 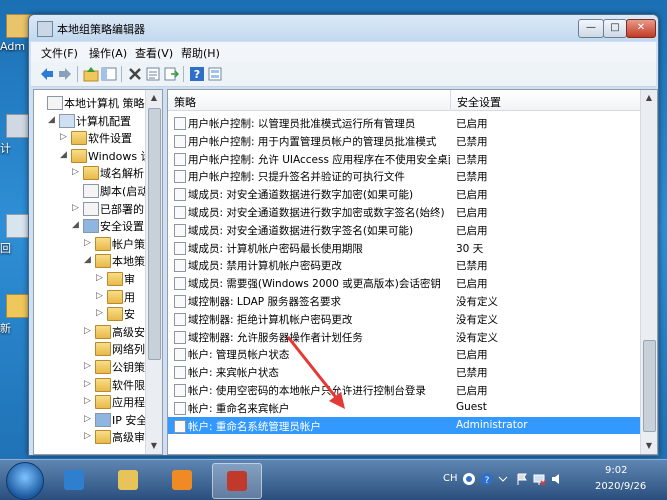 I want to click on network-icon, so click(x=539, y=479).